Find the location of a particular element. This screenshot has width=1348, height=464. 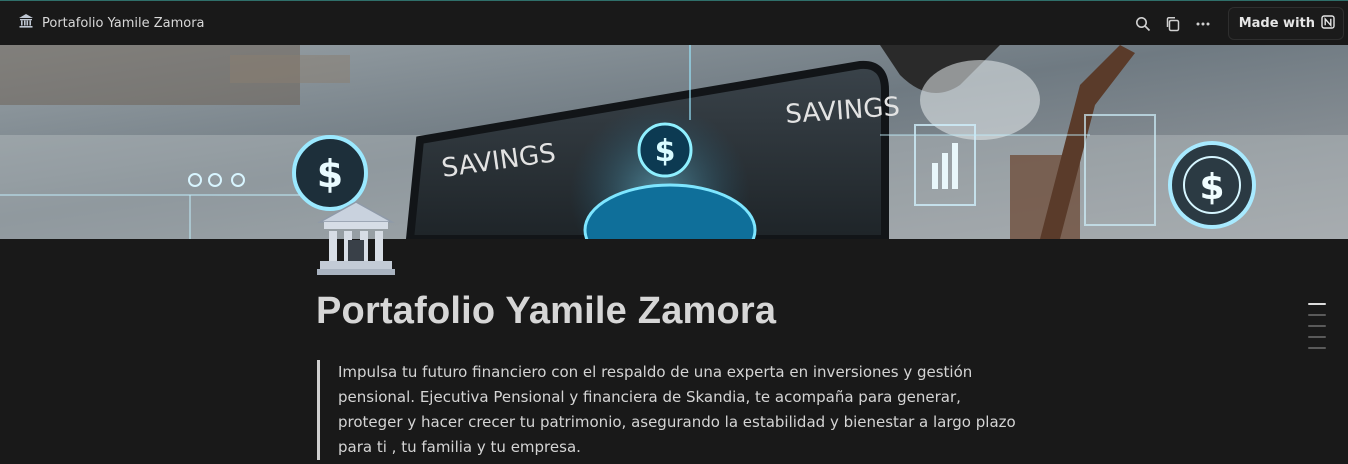

duplicate-icon is located at coordinates (1173, 24).